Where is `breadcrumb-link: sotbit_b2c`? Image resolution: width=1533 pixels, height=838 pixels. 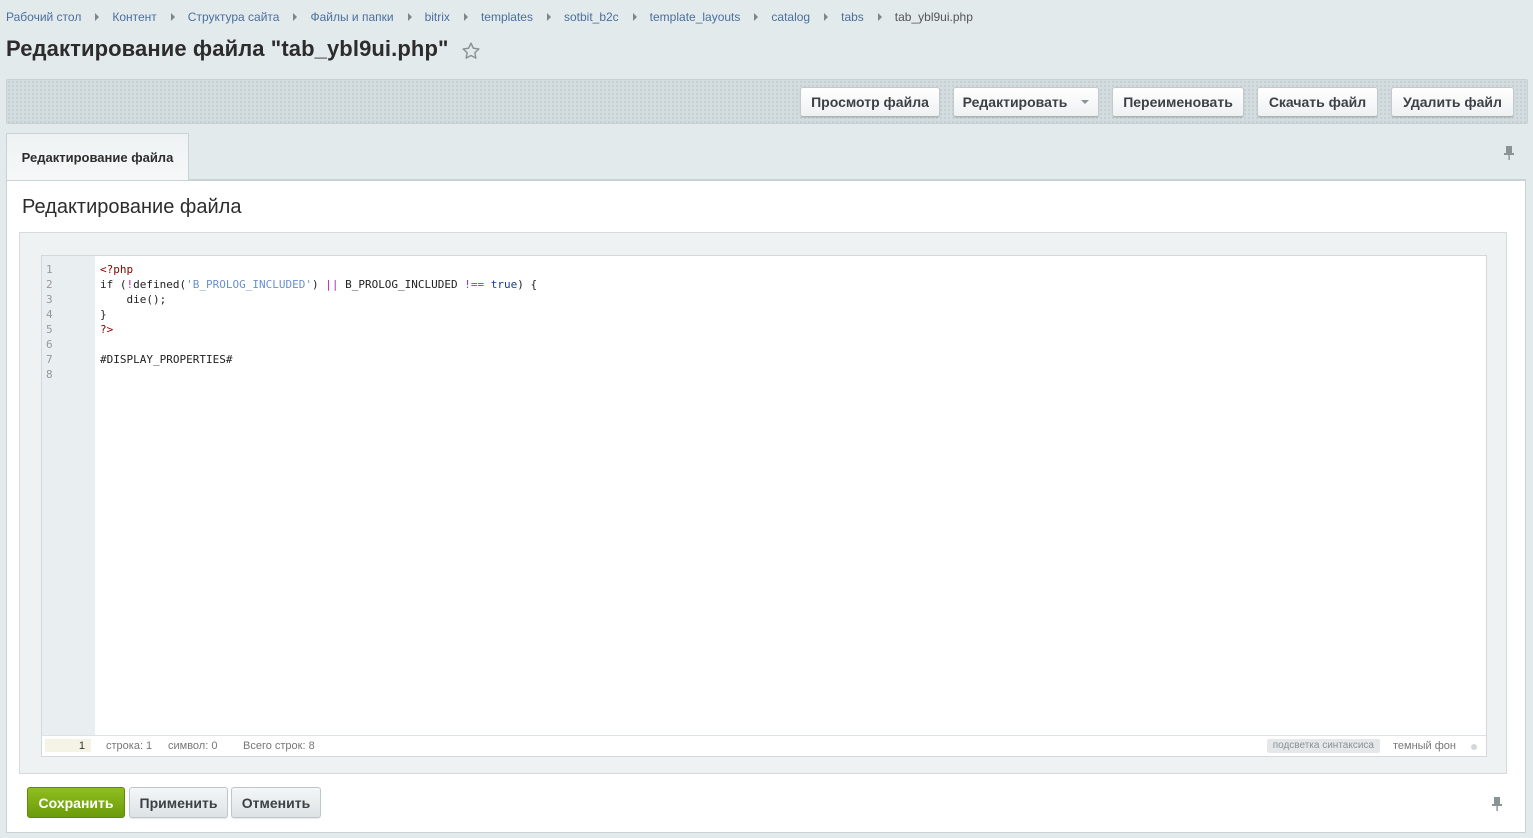
breadcrumb-link: sotbit_b2c is located at coordinates (591, 17).